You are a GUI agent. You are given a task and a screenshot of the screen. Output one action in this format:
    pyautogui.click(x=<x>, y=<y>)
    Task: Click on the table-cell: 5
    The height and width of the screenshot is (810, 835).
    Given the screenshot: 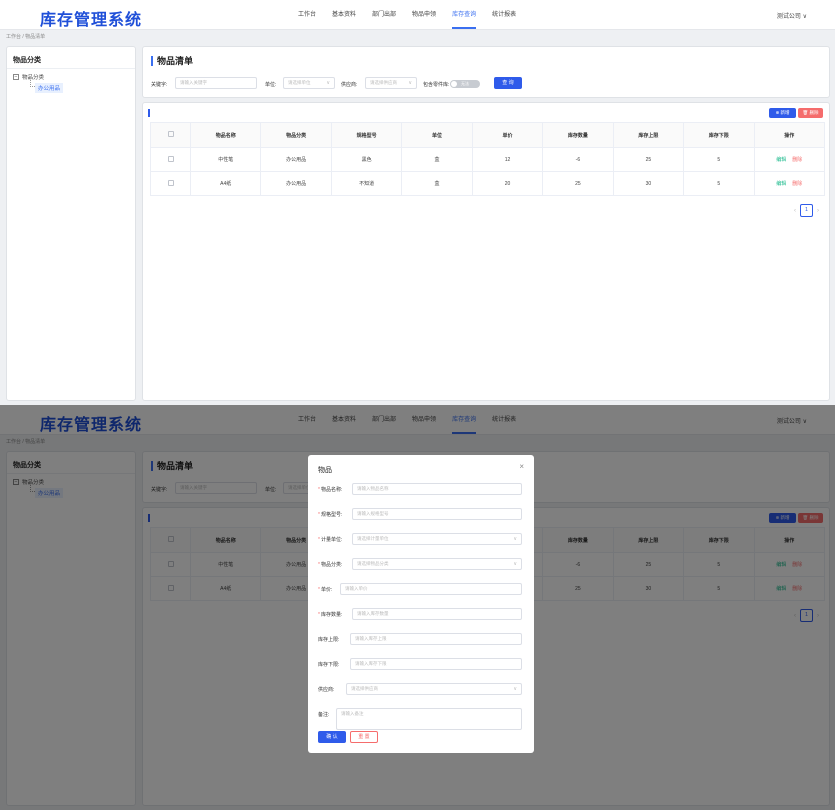 What is the action you would take?
    pyautogui.click(x=719, y=183)
    